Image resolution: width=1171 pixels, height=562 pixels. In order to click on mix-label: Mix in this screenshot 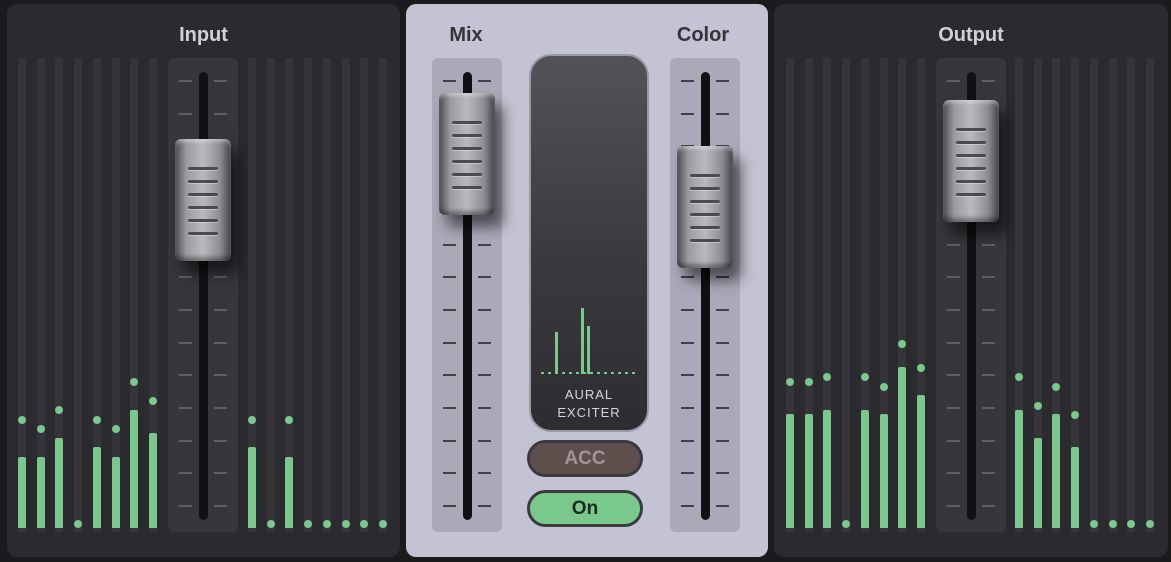, I will do `click(466, 35)`.